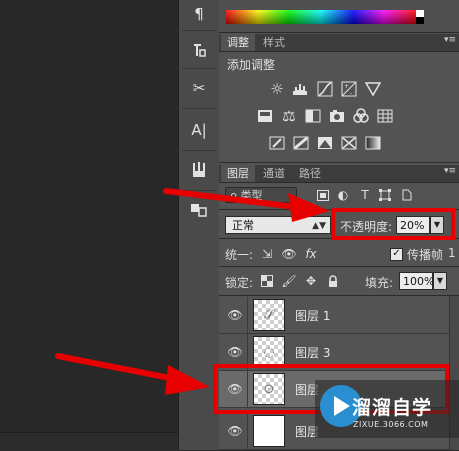 This screenshot has height=451, width=459. What do you see at coordinates (392, 408) in the screenshot?
I see `watermark-text: 溜溜自学` at bounding box center [392, 408].